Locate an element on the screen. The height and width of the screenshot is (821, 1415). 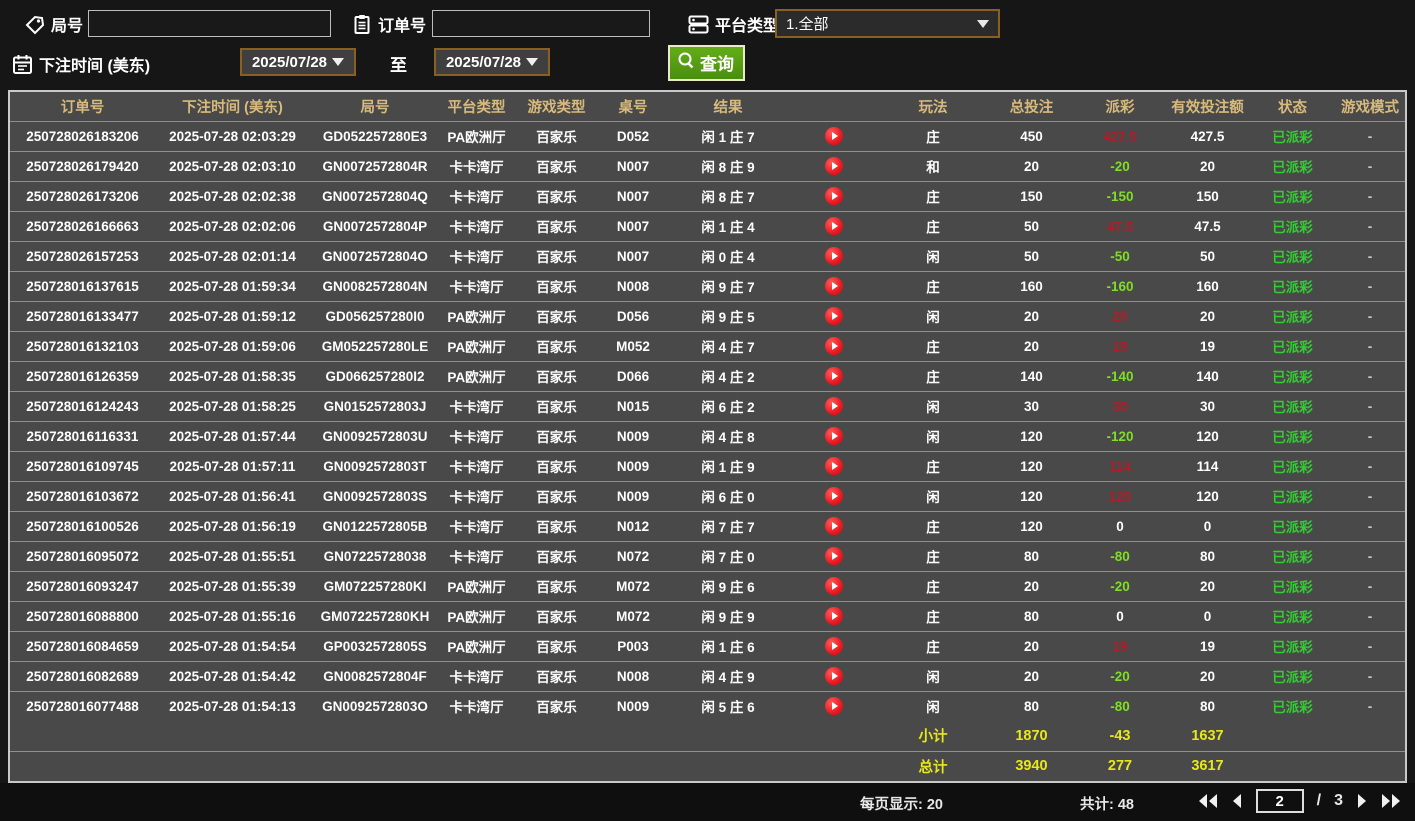
platform-type-select: 1.全部 is located at coordinates (887, 23).